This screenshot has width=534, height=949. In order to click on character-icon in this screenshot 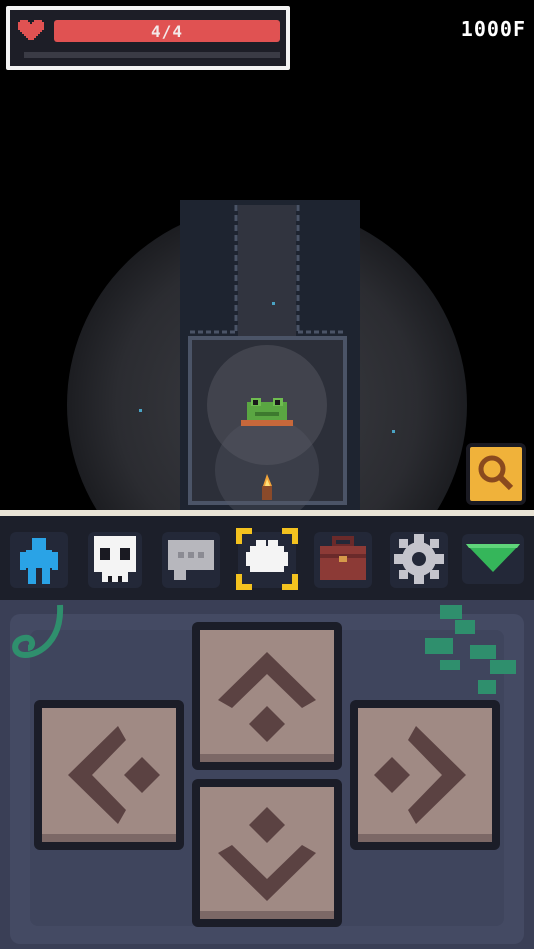, I will do `click(39, 560)`.